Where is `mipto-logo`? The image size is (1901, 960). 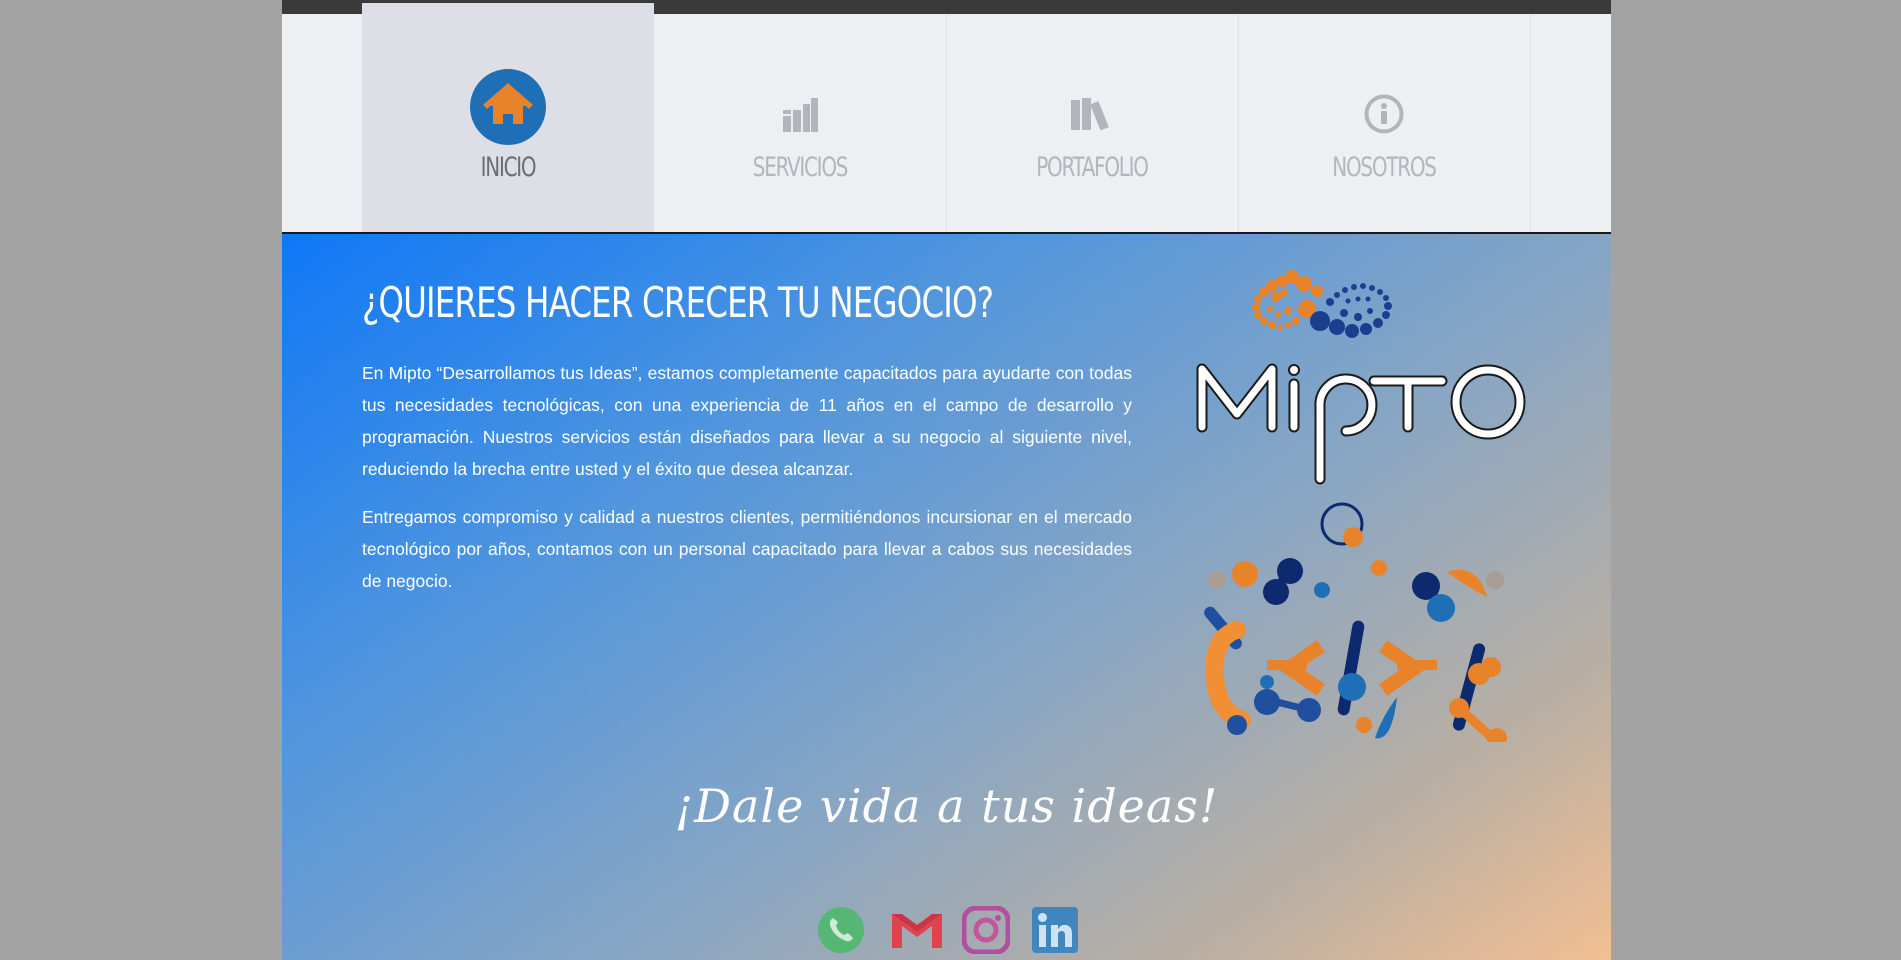
mipto-logo is located at coordinates (1362, 384).